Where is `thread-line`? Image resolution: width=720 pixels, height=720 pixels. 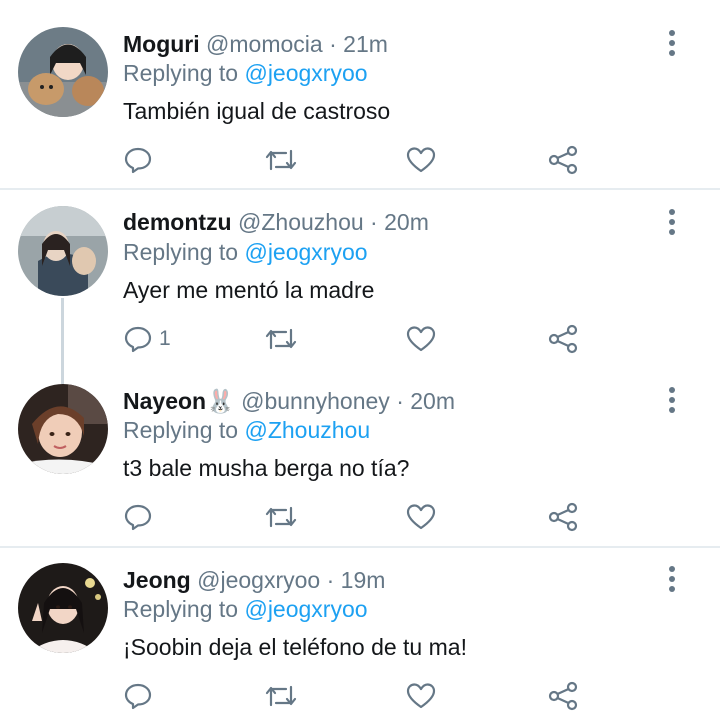
thread-line is located at coordinates (62, 341).